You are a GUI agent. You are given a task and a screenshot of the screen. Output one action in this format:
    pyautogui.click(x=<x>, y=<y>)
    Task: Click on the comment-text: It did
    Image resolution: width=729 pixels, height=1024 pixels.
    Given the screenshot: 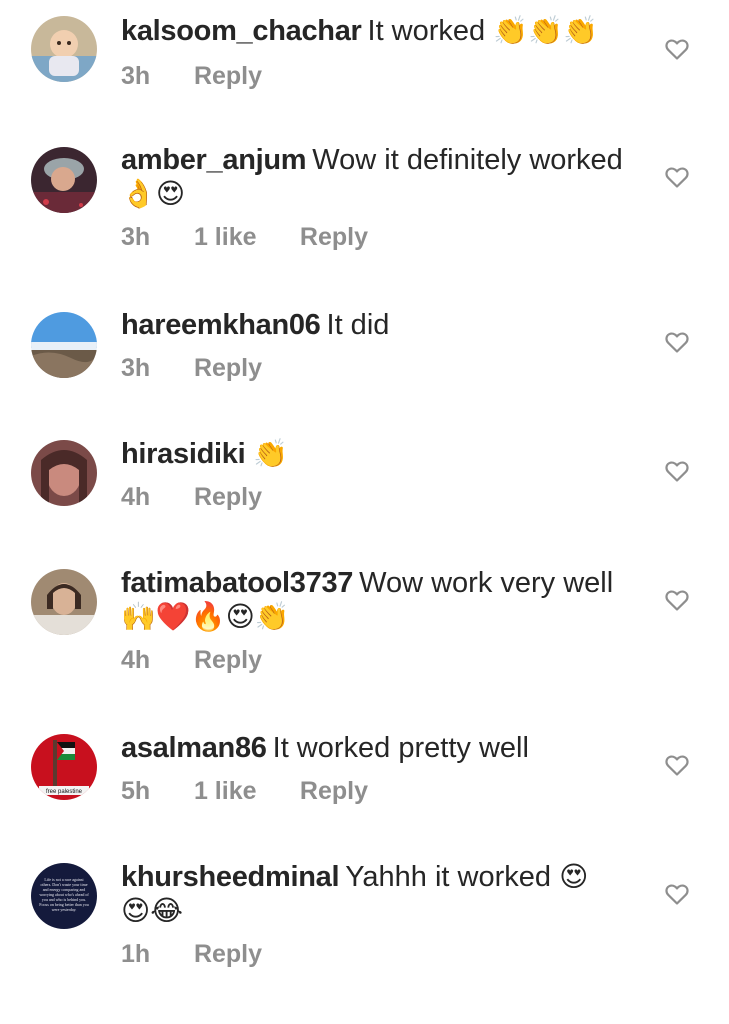 What is the action you would take?
    pyautogui.click(x=358, y=325)
    